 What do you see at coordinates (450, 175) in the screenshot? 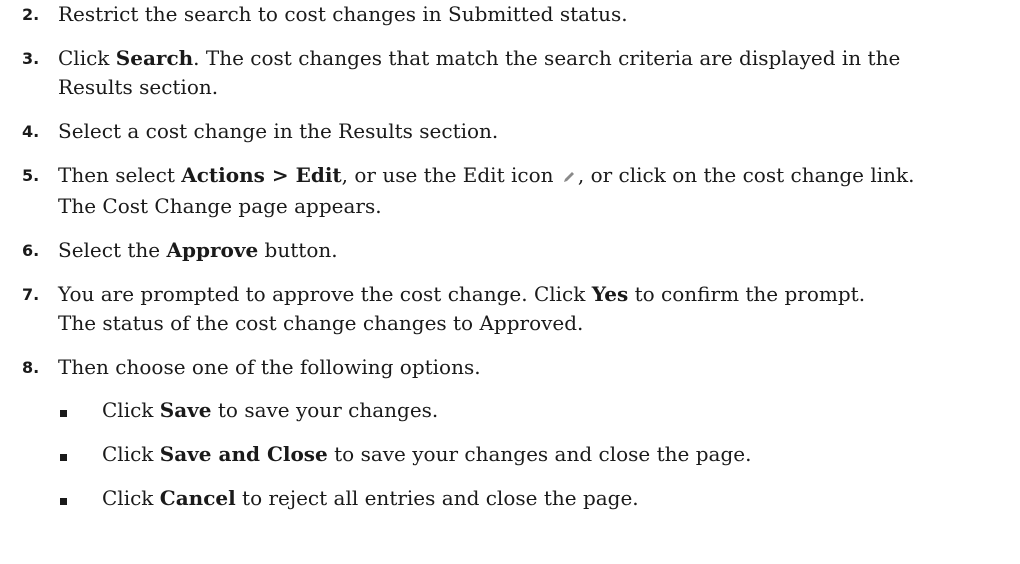
I see `step-text: , or use the Edit icon` at bounding box center [450, 175].